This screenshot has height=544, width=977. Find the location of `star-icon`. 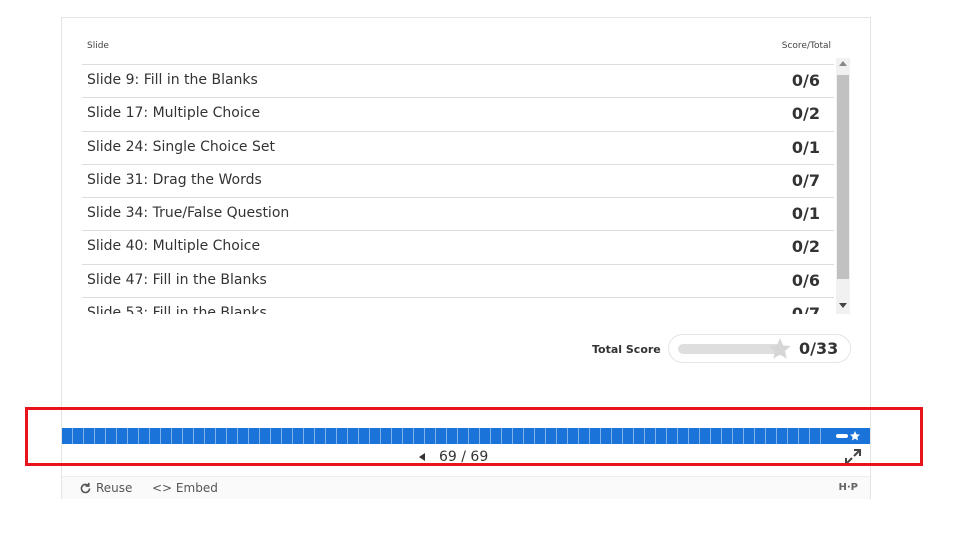

star-icon is located at coordinates (780, 348).